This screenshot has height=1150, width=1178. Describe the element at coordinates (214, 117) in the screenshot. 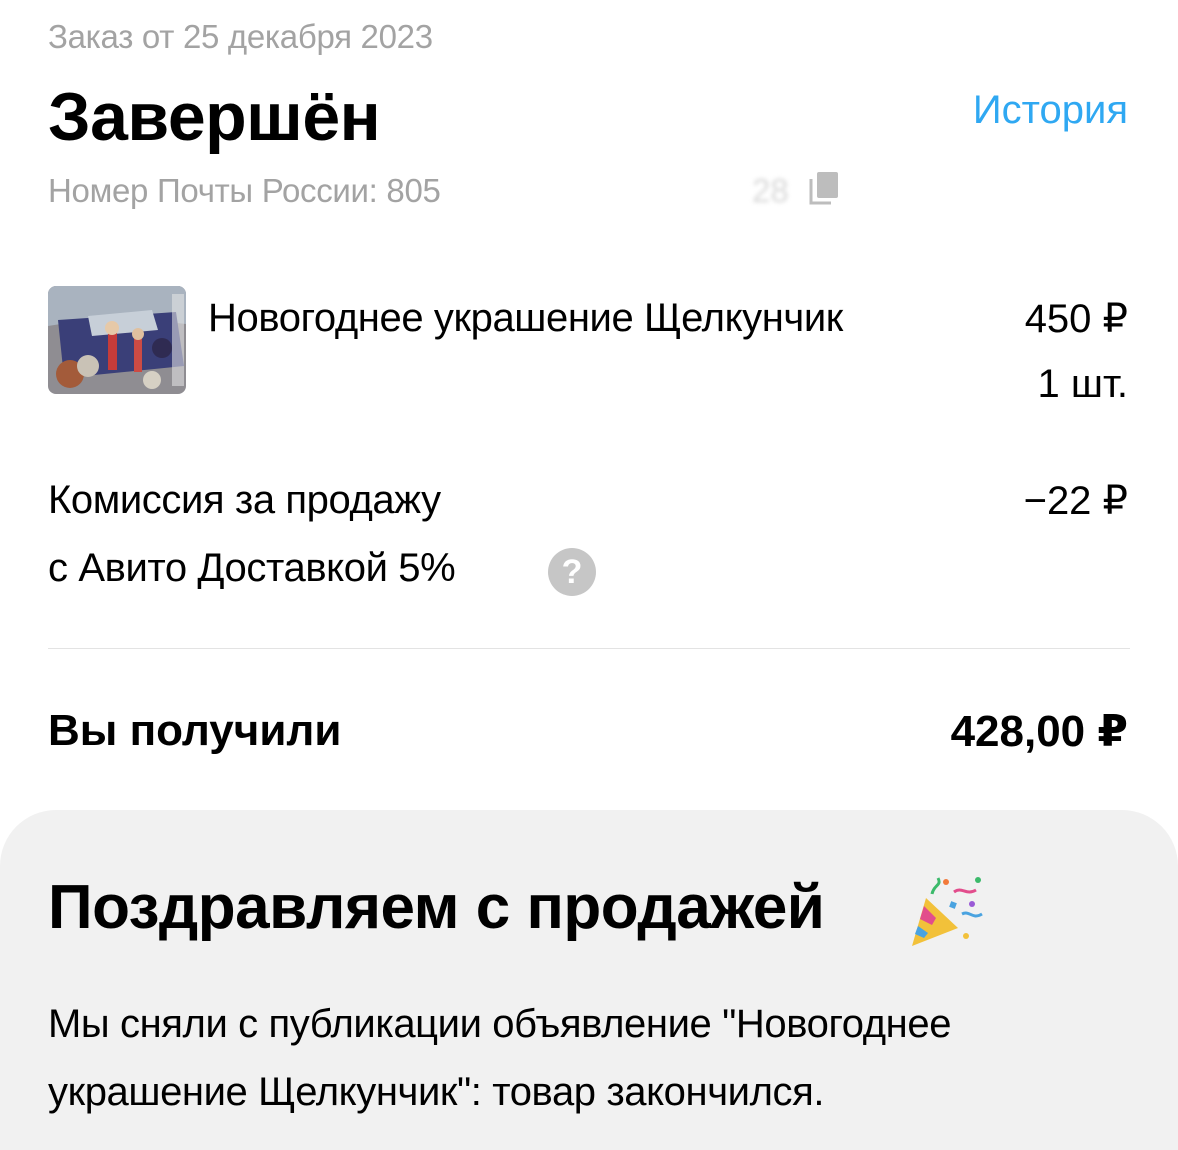

I see `order-status-title: Завершён` at that location.